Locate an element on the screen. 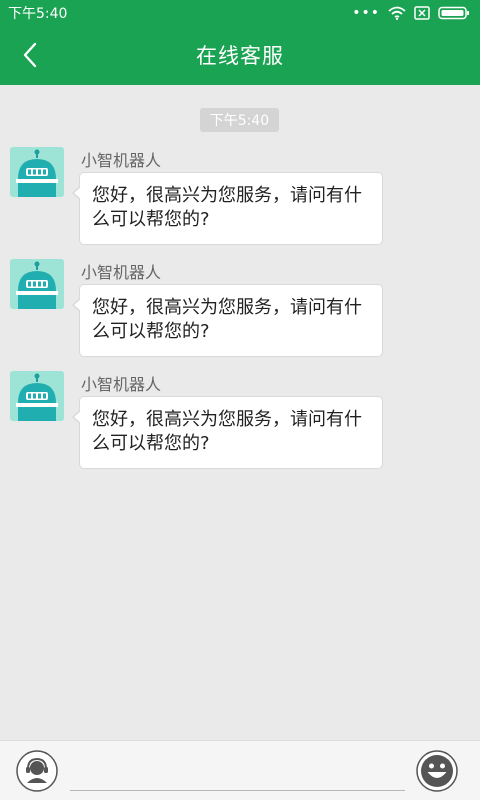  wifi-icon is located at coordinates (397, 13).